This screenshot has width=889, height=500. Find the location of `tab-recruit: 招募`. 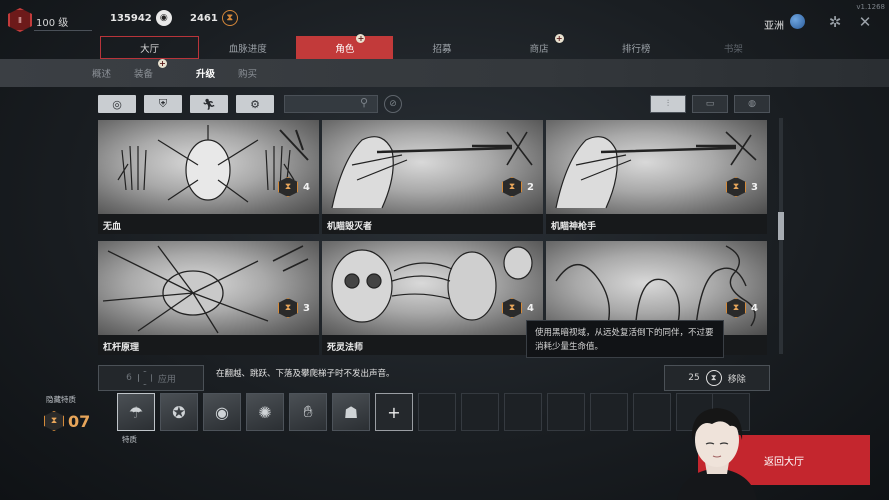

tab-recruit: 招募 is located at coordinates (441, 47).